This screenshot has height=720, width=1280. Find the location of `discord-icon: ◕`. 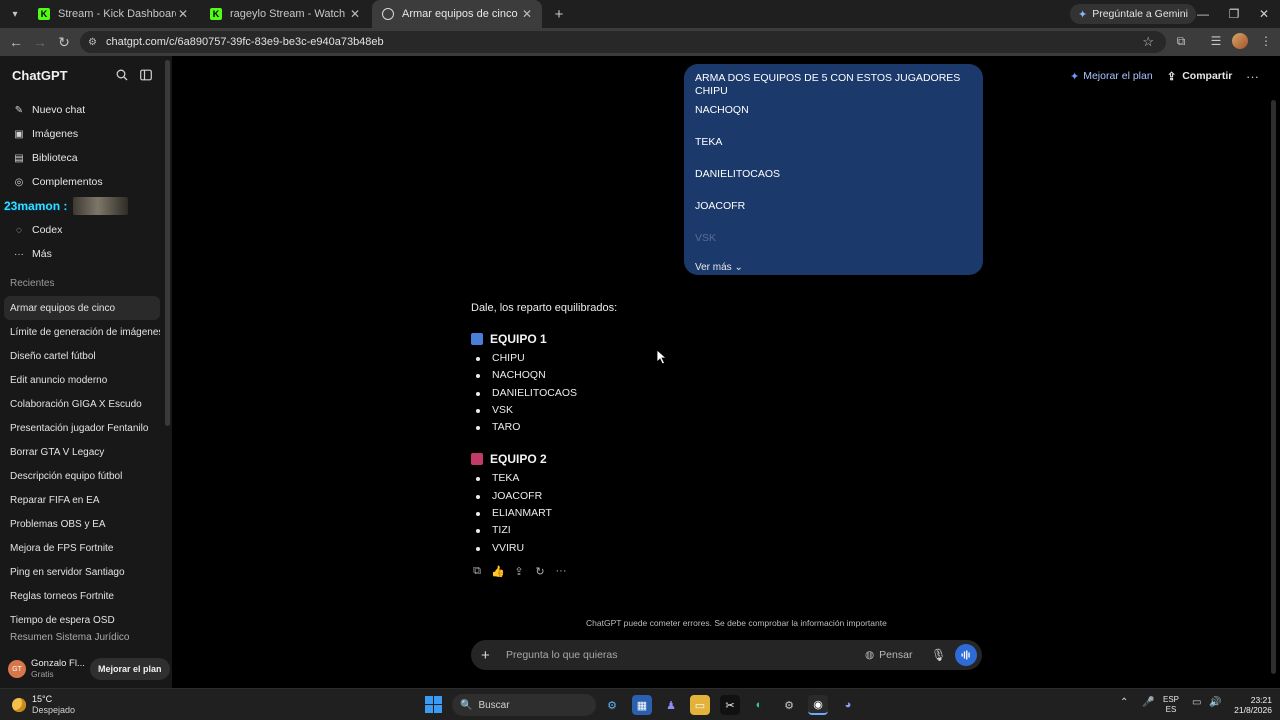

discord-icon: ◕ is located at coordinates (848, 705).